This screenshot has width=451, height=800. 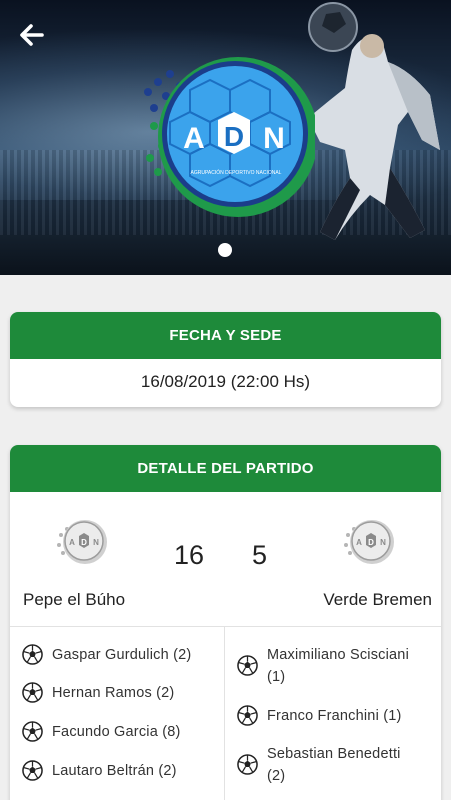 I want to click on home-team-logo: A D N, so click(x=82, y=542).